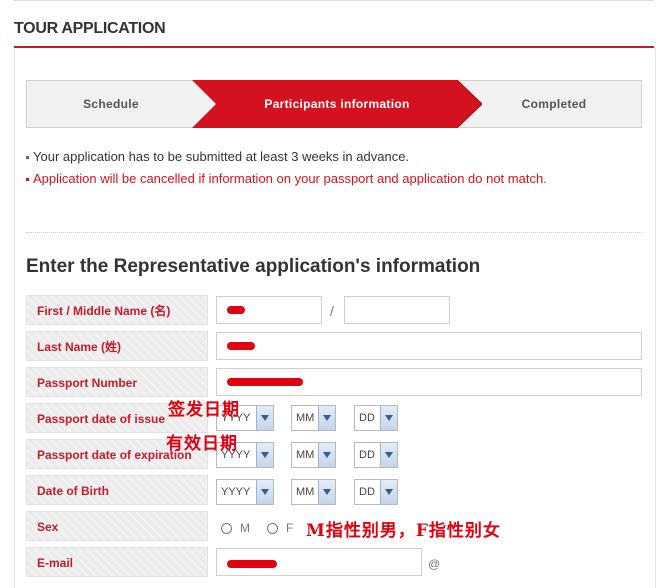  I want to click on dob-month-select: MM, so click(313, 492).